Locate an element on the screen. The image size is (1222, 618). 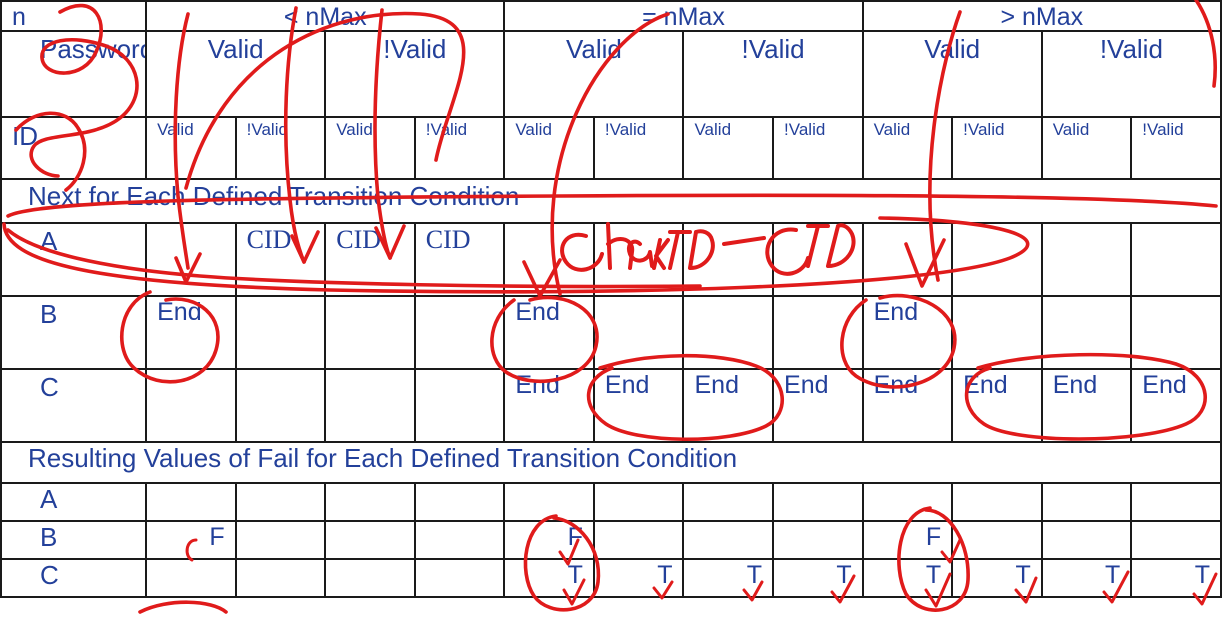
table-row: A CID CID CID is located at coordinates (611, 259).